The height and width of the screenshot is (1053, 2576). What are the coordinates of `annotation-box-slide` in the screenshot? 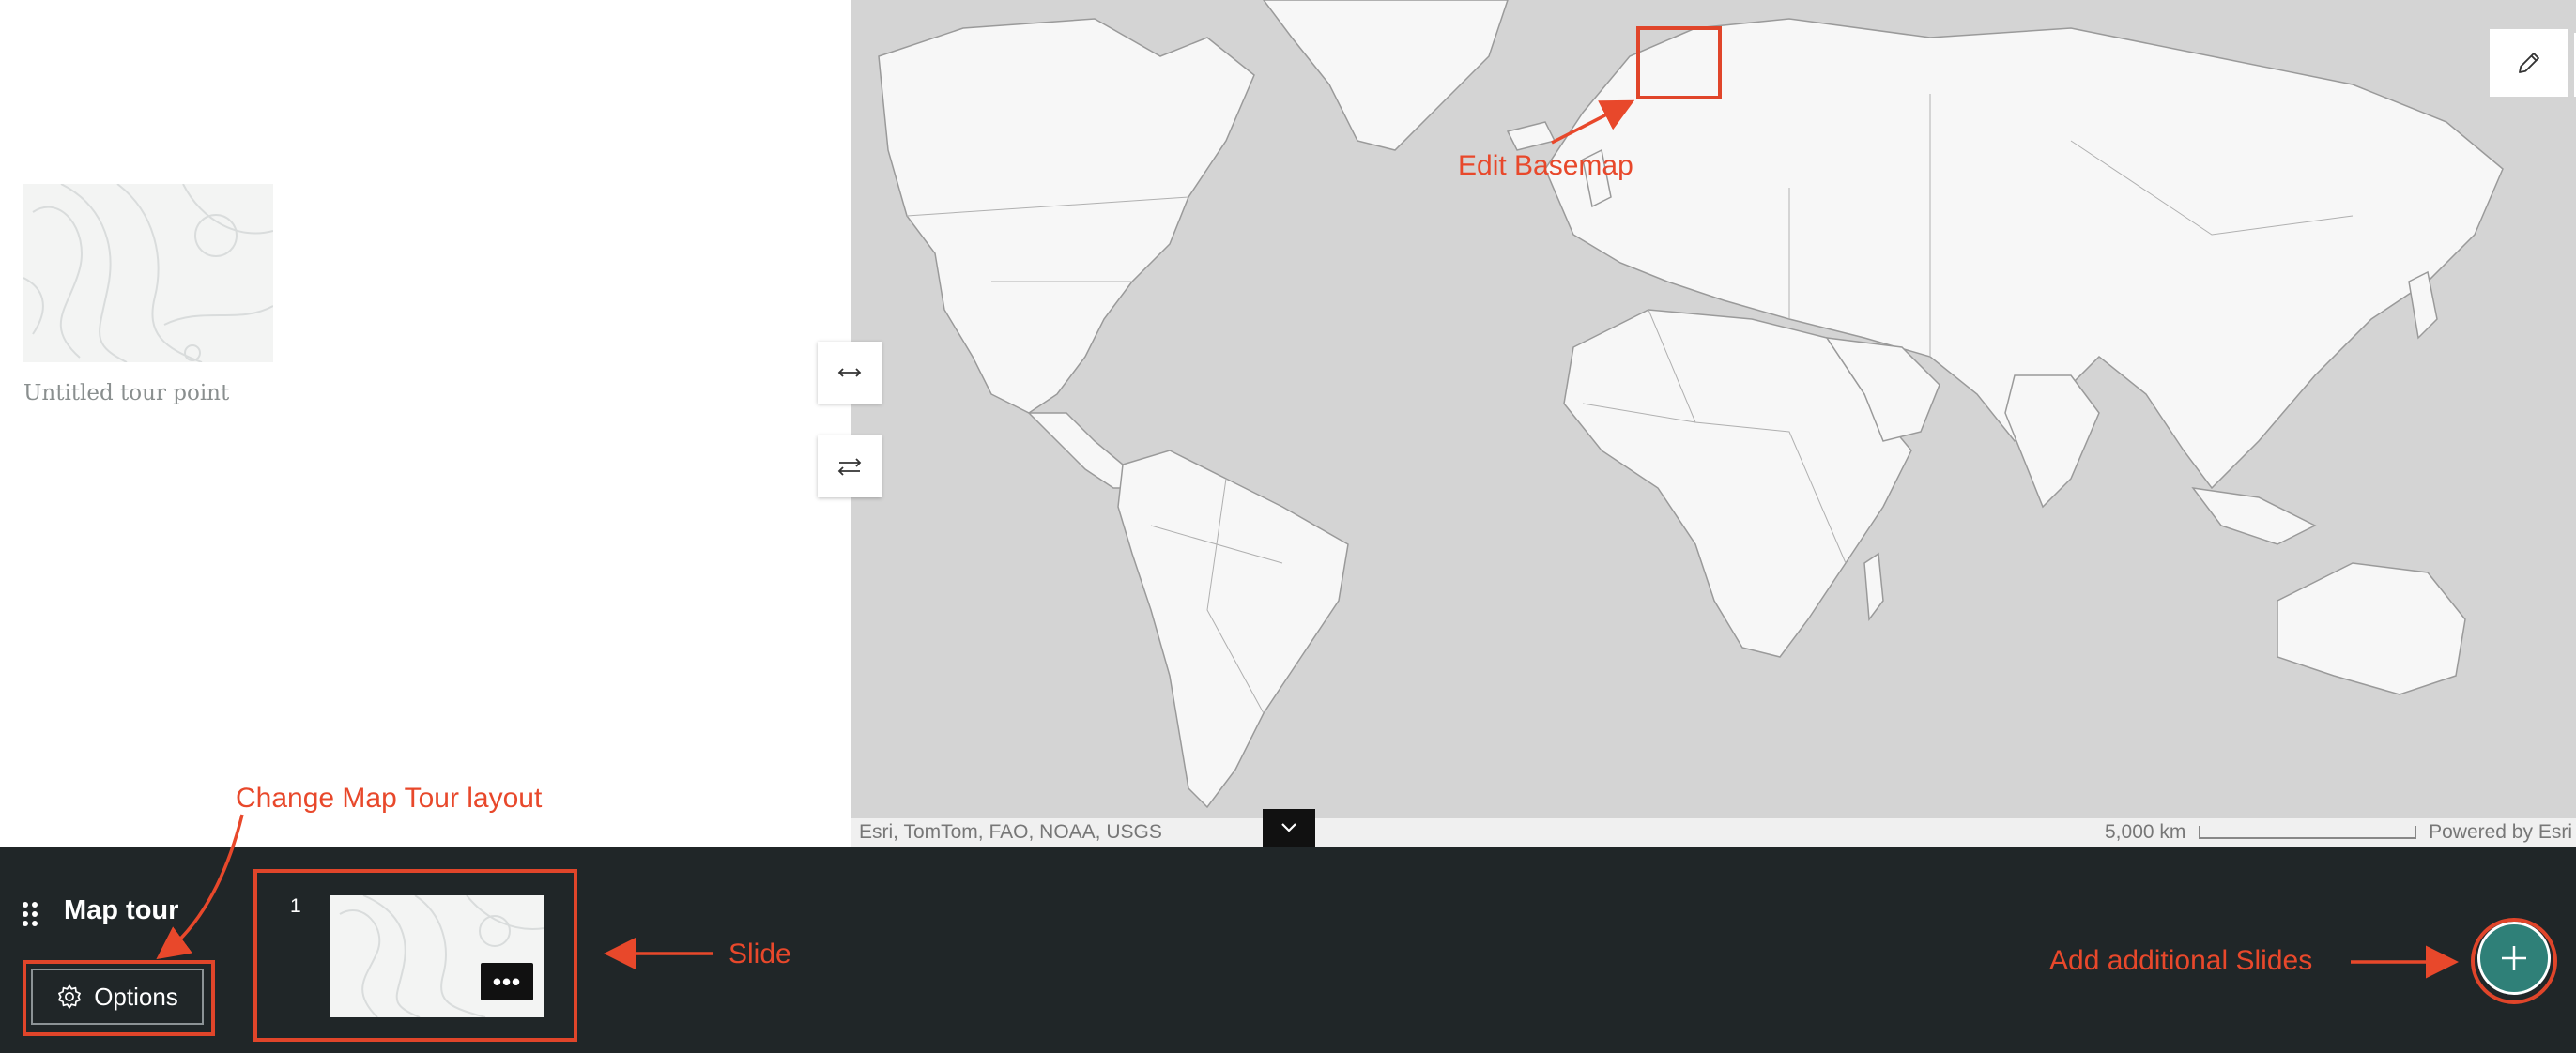 It's located at (415, 955).